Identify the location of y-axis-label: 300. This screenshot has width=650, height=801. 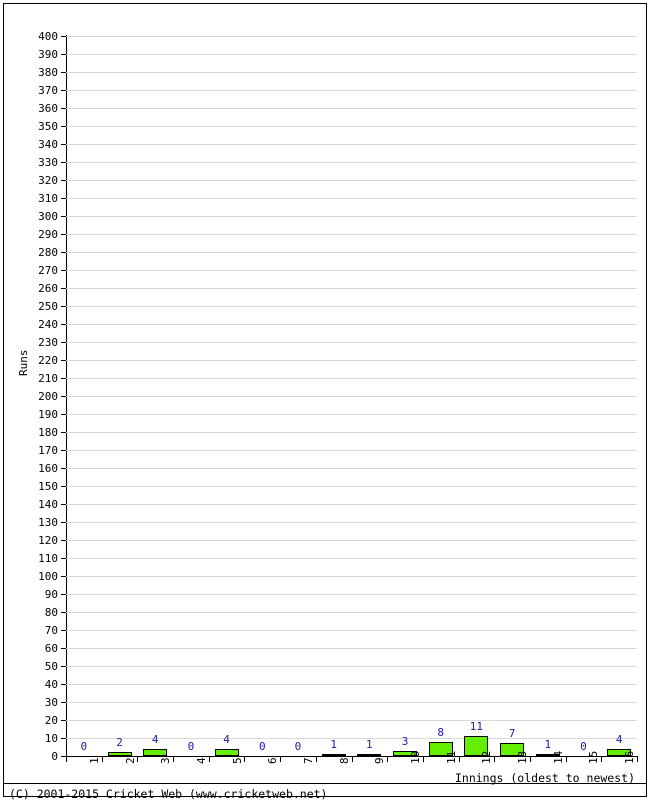
(48, 216).